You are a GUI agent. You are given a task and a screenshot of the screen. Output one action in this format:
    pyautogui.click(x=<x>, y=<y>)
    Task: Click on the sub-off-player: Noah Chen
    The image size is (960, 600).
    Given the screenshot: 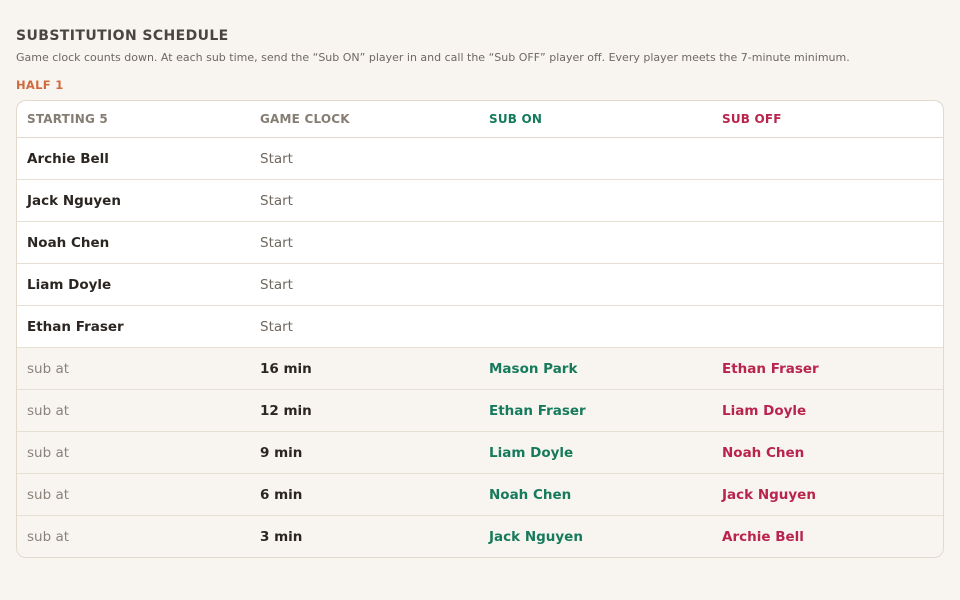 What is the action you would take?
    pyautogui.click(x=827, y=452)
    